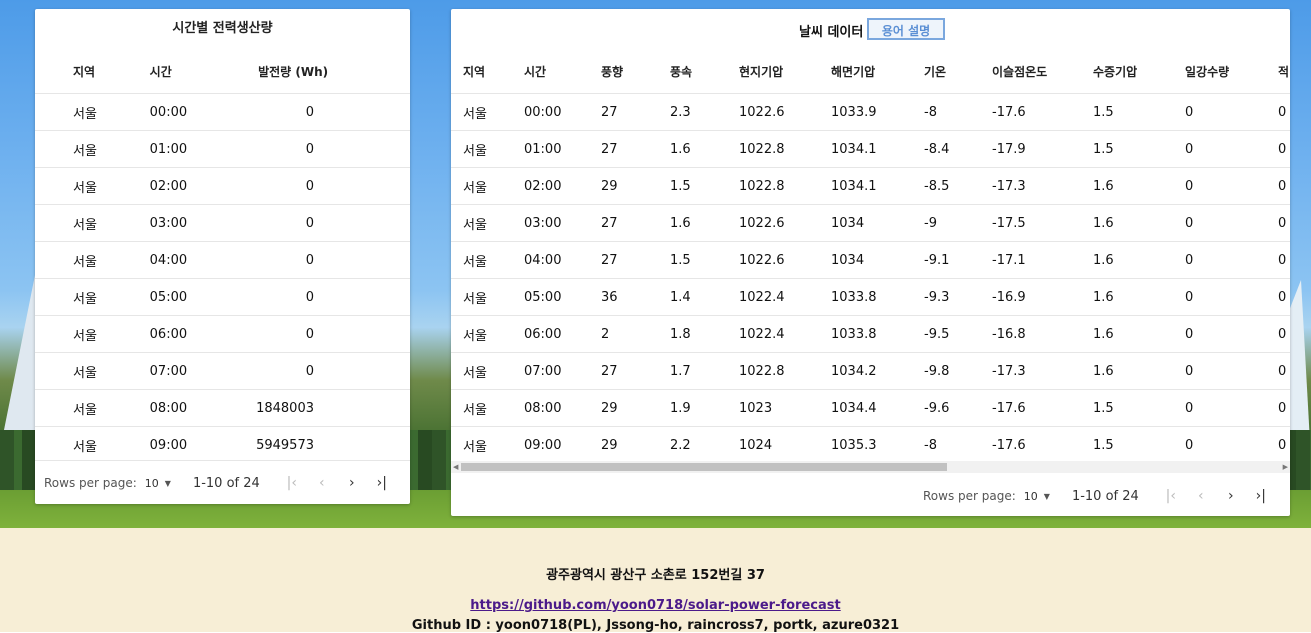  I want to click on header-wind-speed: 풍속, so click(704, 71).